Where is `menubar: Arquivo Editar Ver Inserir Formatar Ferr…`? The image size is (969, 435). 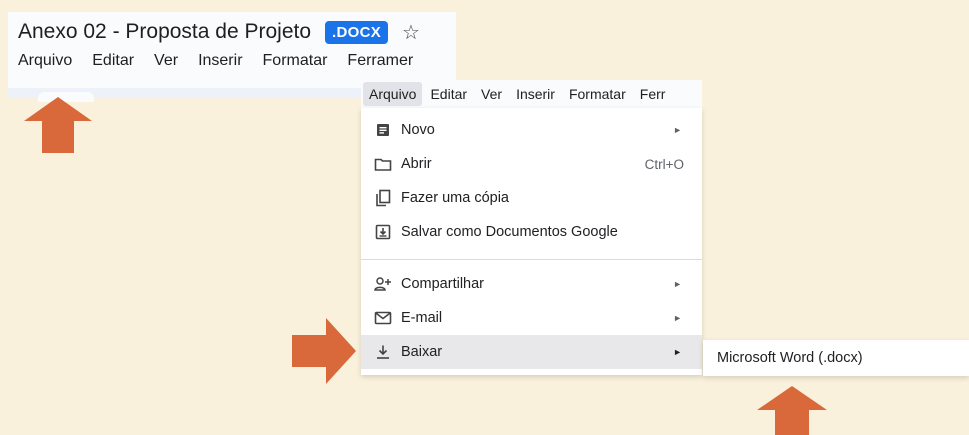 menubar: Arquivo Editar Ver Inserir Formatar Ferr… is located at coordinates (236, 64).